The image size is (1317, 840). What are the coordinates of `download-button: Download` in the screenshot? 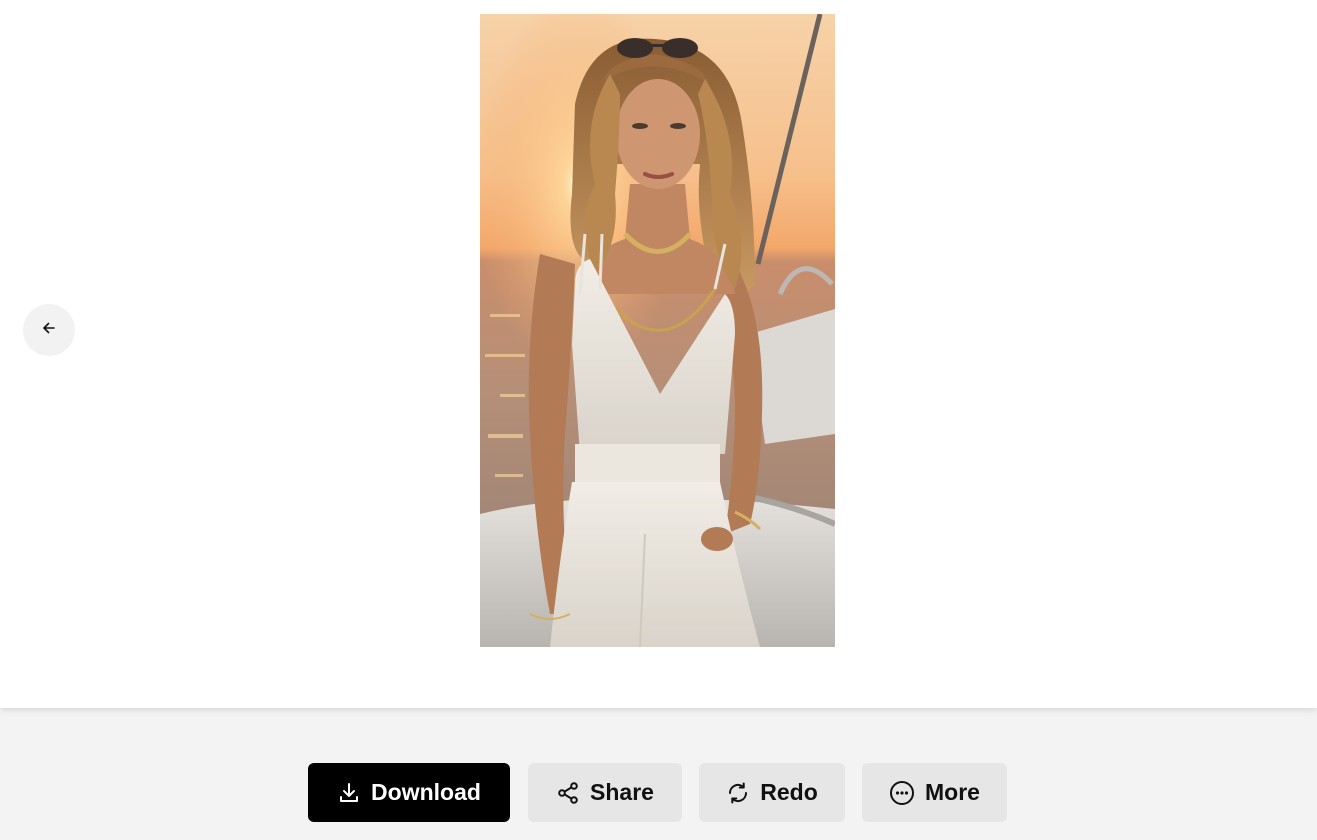 It's located at (409, 792).